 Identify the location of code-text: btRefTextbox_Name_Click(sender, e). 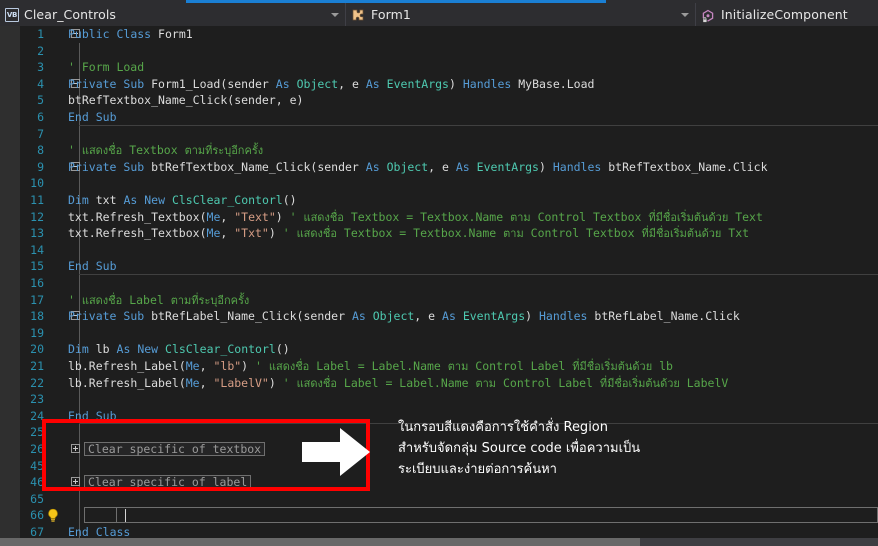
(186, 100).